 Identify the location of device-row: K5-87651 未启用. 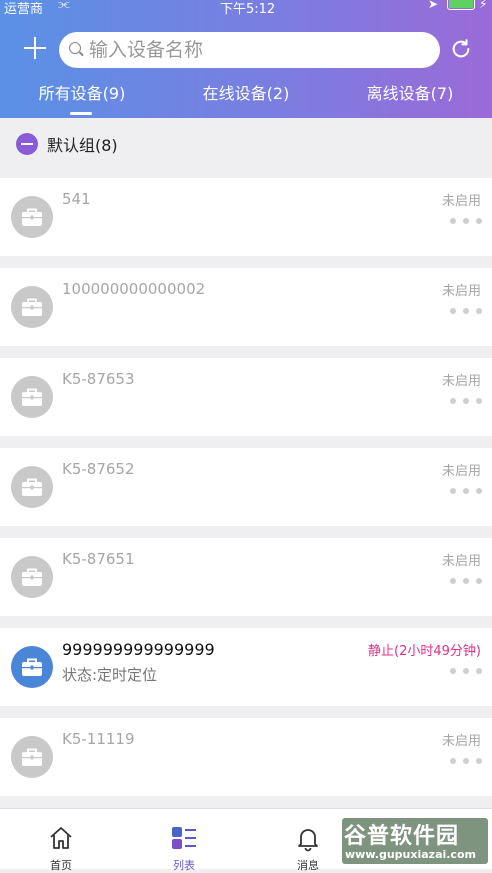
(246, 577).